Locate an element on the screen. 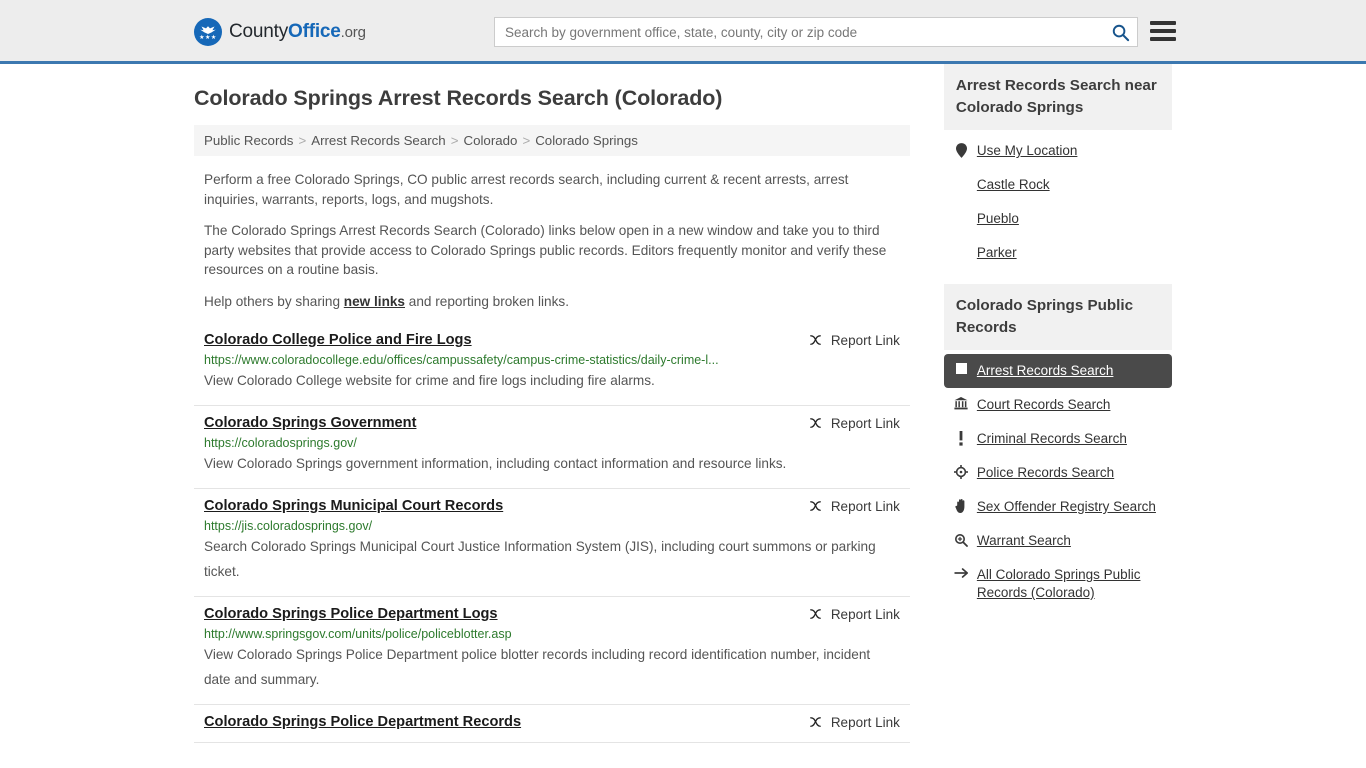 This screenshot has width=1366, height=768. sidebar-link-label: Criminal Records Search is located at coordinates (1052, 439).